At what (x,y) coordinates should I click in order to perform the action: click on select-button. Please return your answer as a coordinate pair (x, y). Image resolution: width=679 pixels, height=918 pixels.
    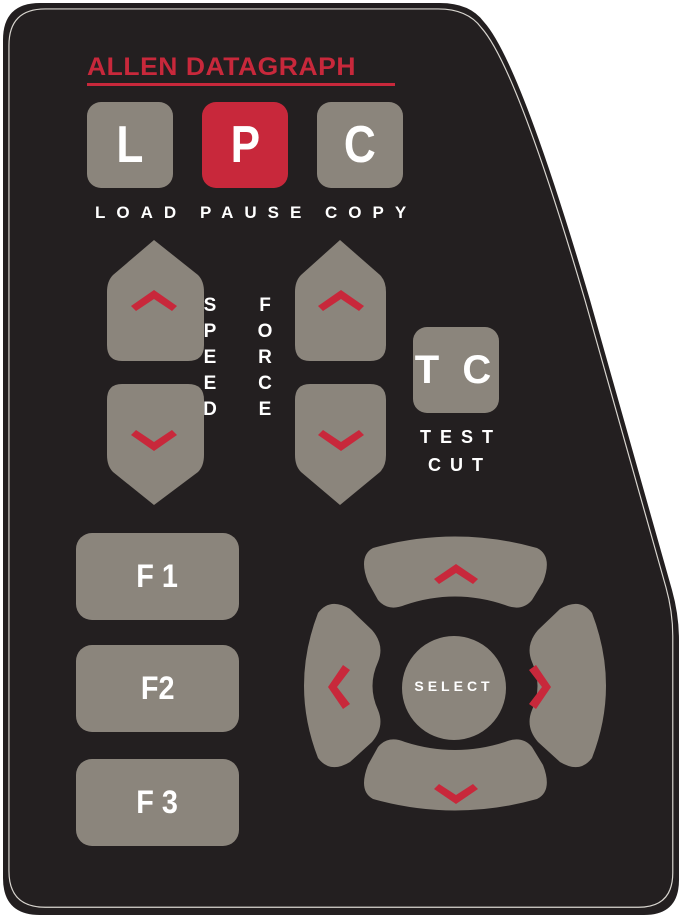
    Looking at the image, I should click on (454, 688).